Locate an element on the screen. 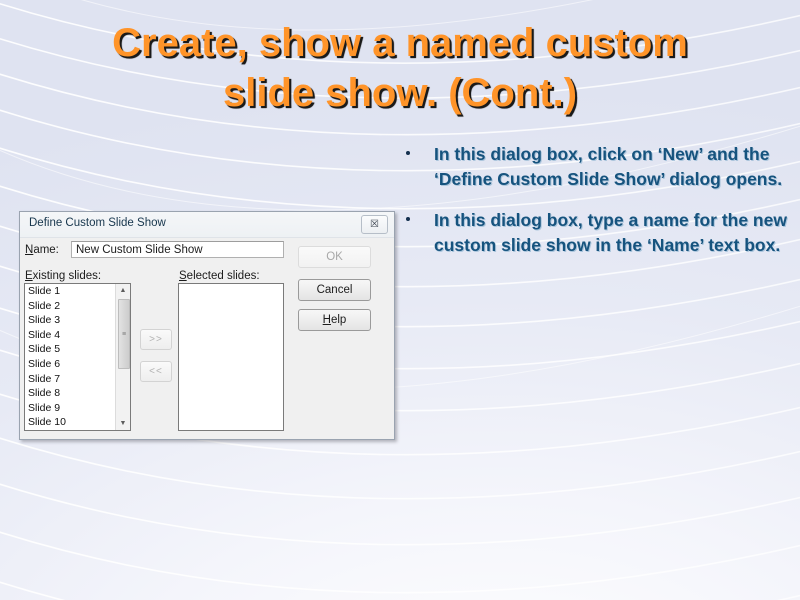 Image resolution: width=800 pixels, height=600 pixels. list-item: Slide 1 is located at coordinates (71, 291).